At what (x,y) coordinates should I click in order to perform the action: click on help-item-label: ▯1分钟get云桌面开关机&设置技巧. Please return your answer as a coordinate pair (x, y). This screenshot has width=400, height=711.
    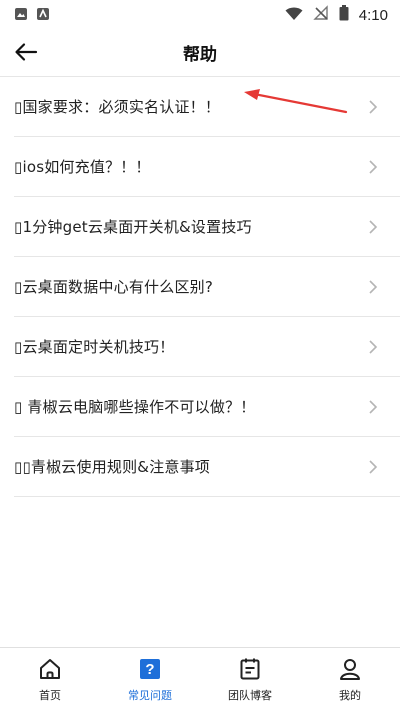
    Looking at the image, I should click on (133, 227).